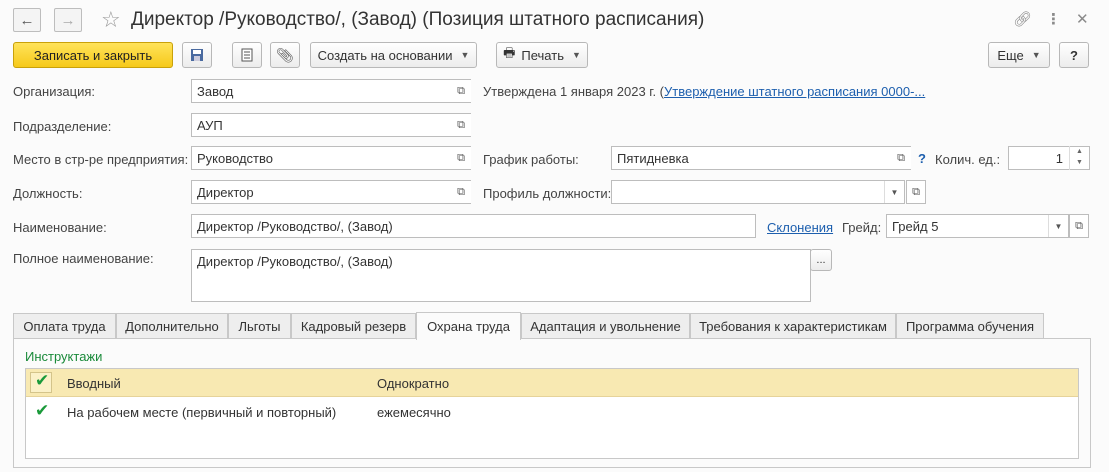  I want to click on printer-icon: 🖶︎, so click(509, 52).